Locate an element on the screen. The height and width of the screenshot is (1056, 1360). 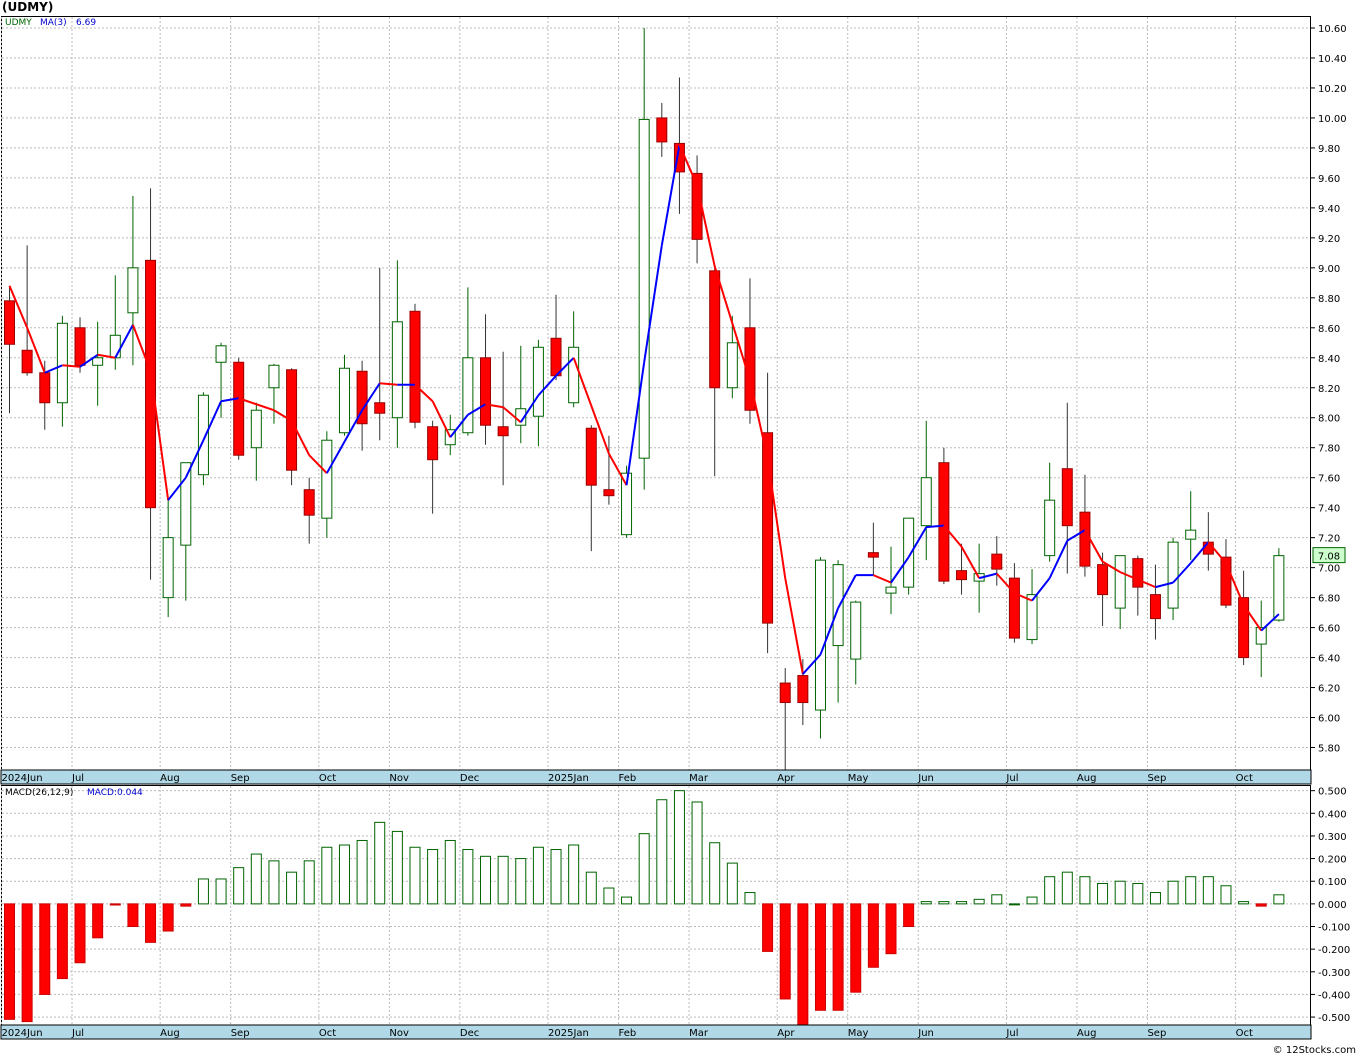
price-y-label: 6.80 is located at coordinates (1329, 599).